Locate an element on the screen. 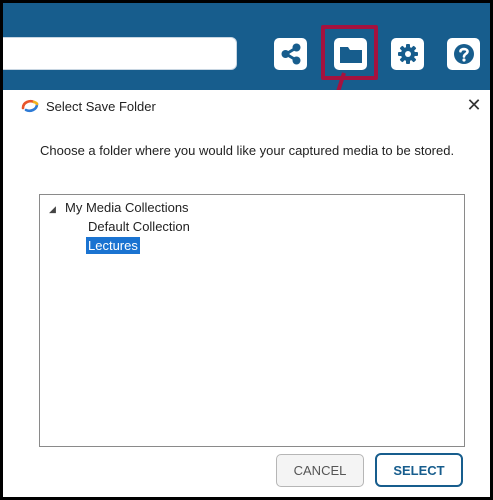 The image size is (493, 500). share-button is located at coordinates (290, 54).